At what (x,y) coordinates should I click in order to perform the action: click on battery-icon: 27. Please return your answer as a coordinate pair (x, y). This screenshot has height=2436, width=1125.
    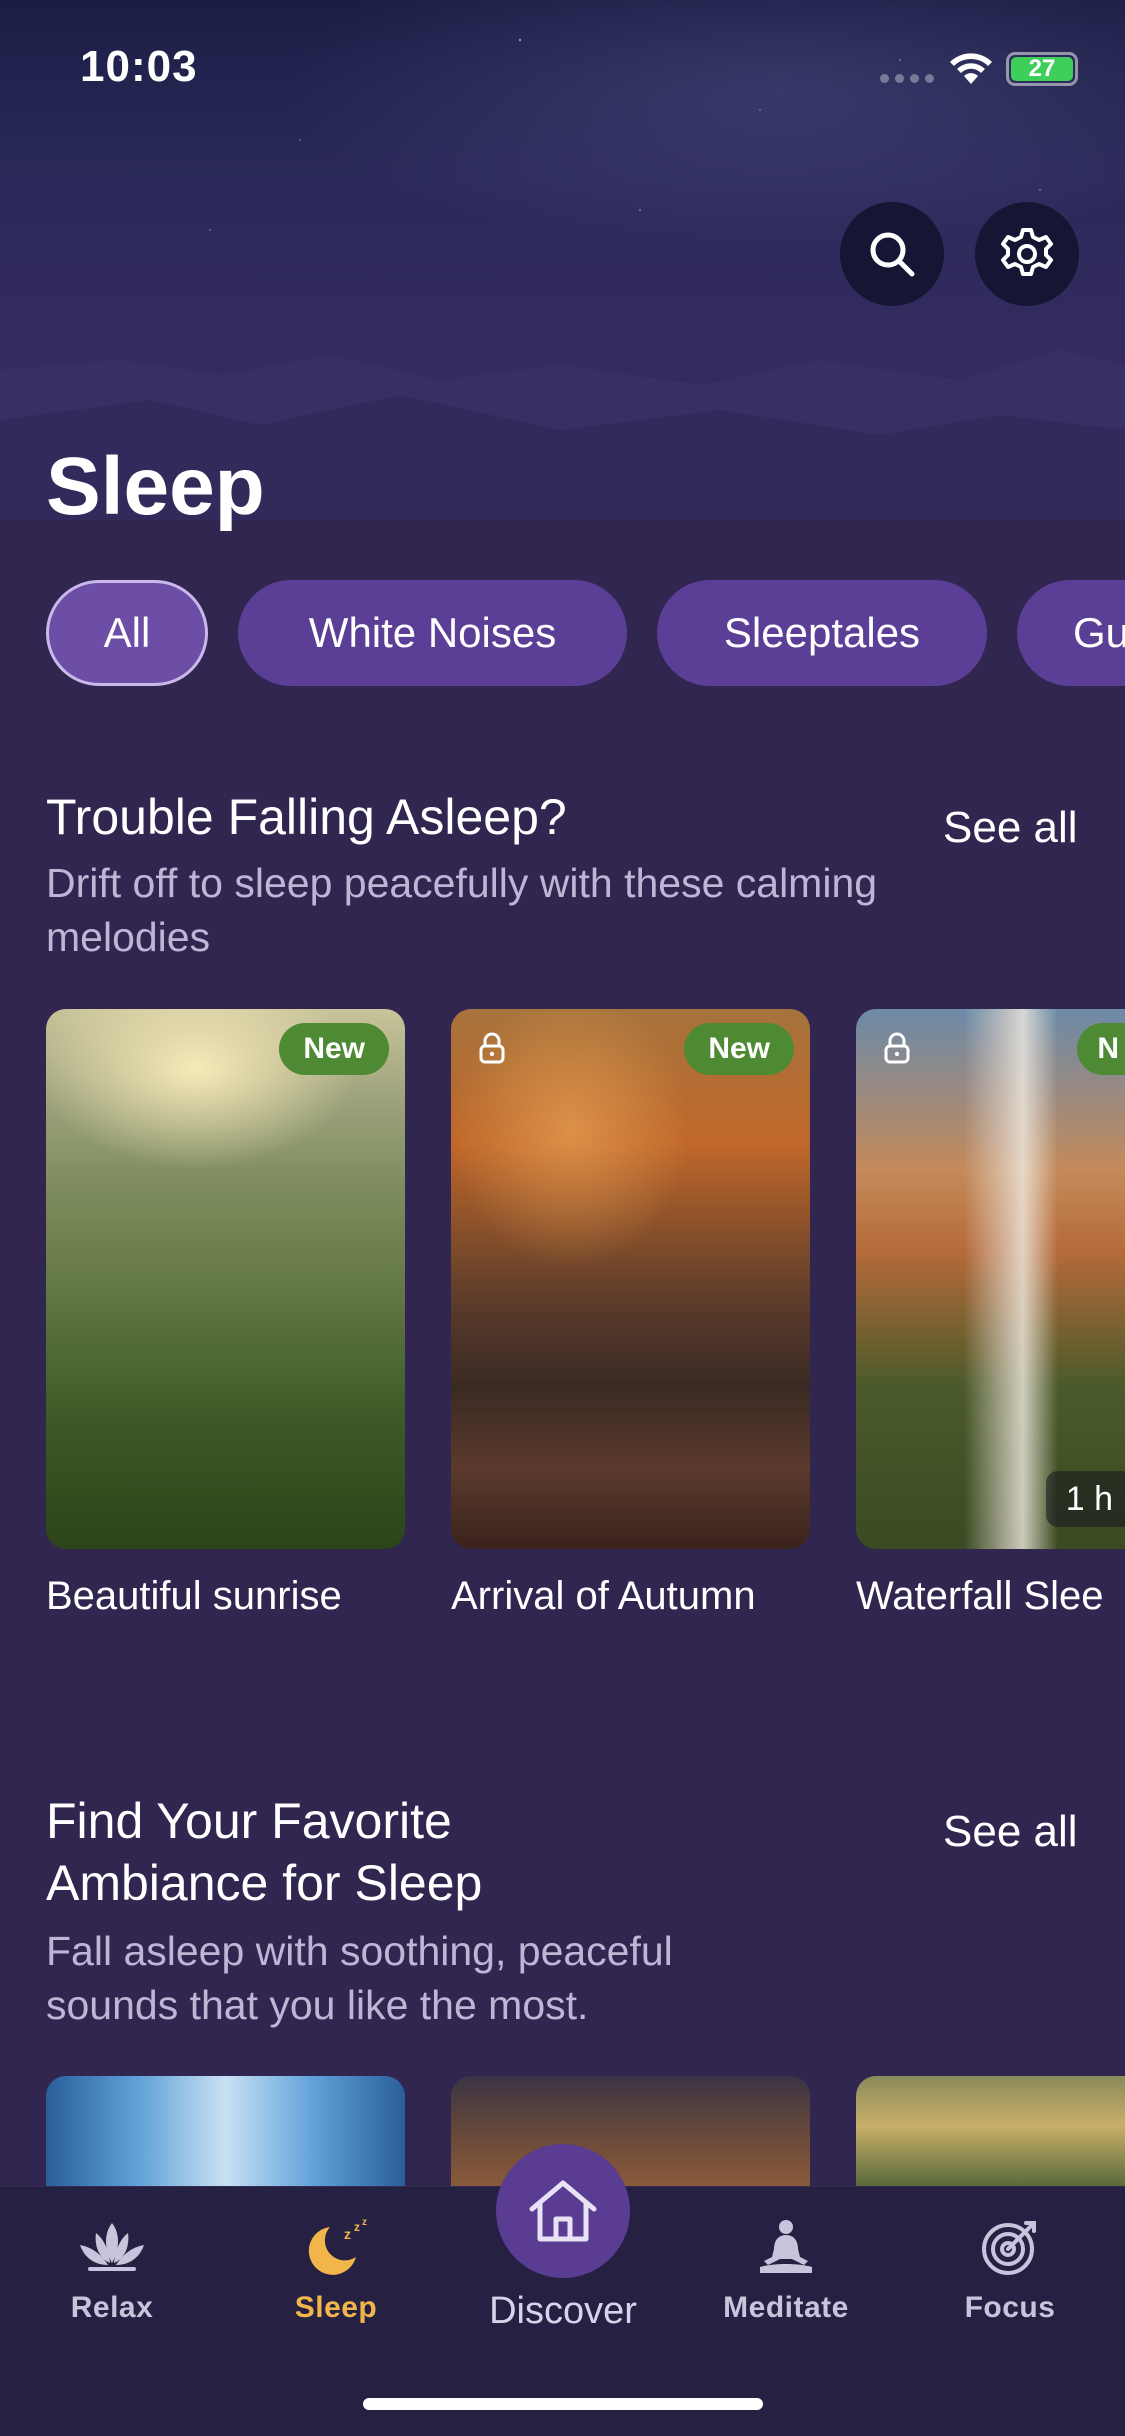
    Looking at the image, I should click on (1042, 69).